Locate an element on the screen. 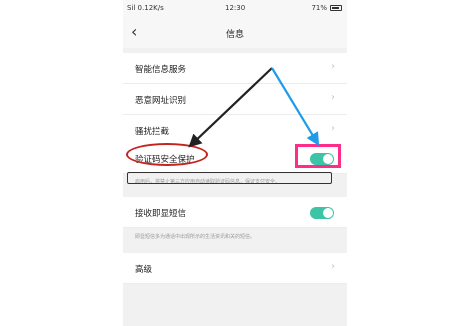 The width and height of the screenshot is (459, 326). black-arrow is located at coordinates (230, 107).